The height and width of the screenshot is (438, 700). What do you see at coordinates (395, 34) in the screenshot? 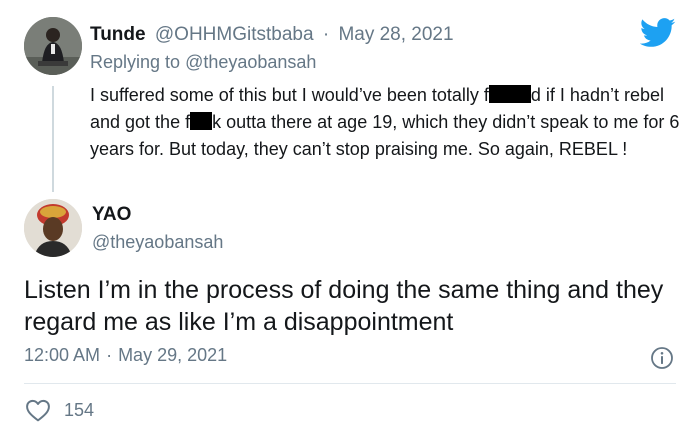
I see `parent-date: May 28, 2021` at bounding box center [395, 34].